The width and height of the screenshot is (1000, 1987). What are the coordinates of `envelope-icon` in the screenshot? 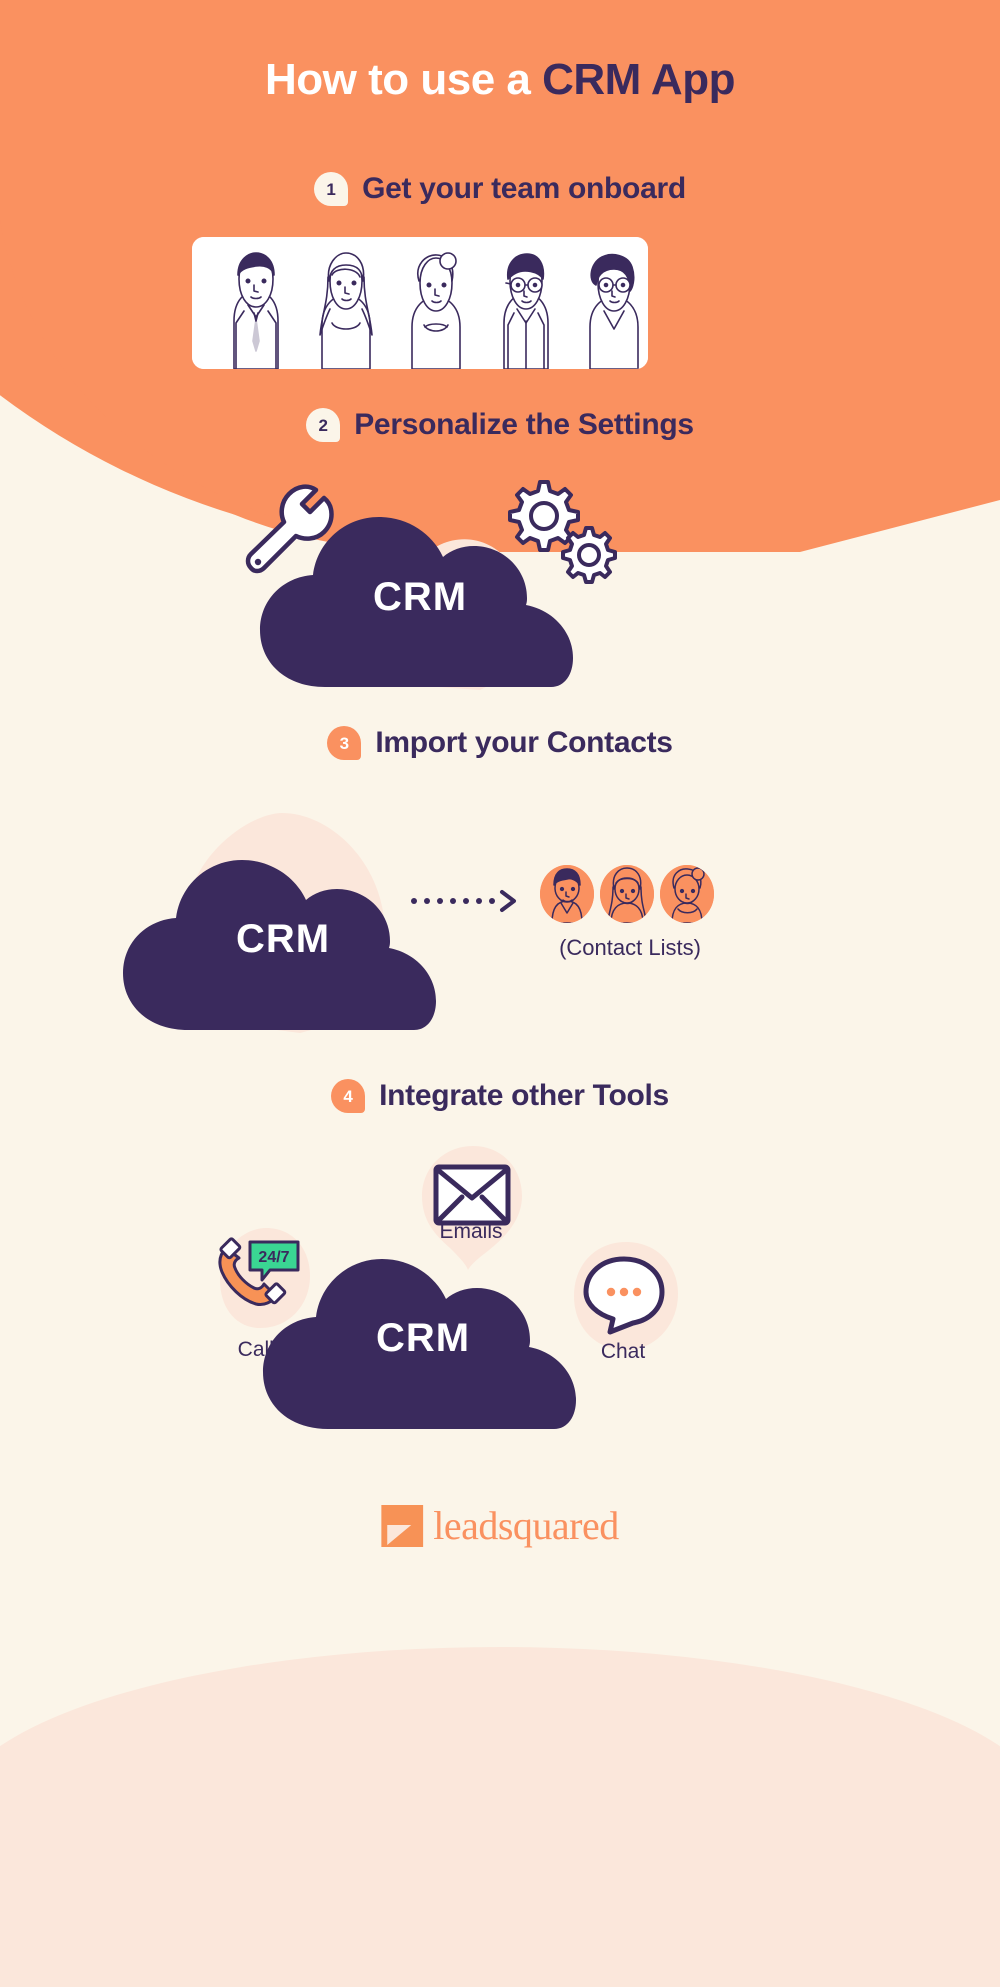 It's located at (472, 1195).